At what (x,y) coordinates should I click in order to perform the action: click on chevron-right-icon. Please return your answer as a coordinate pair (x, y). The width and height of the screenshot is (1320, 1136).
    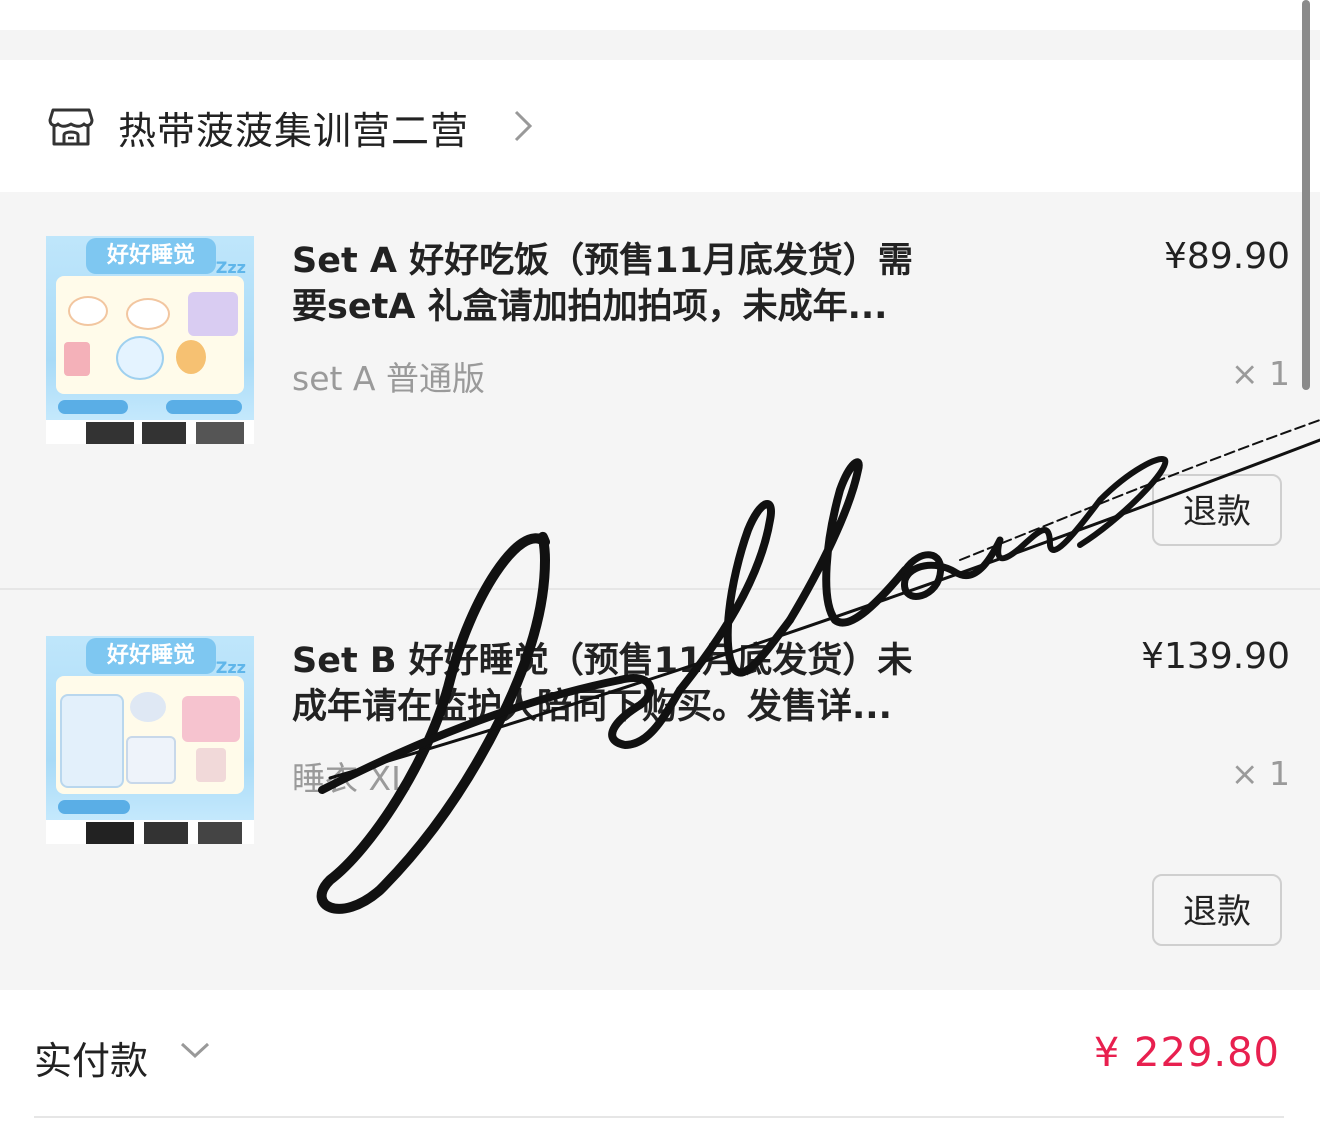
    Looking at the image, I should click on (523, 126).